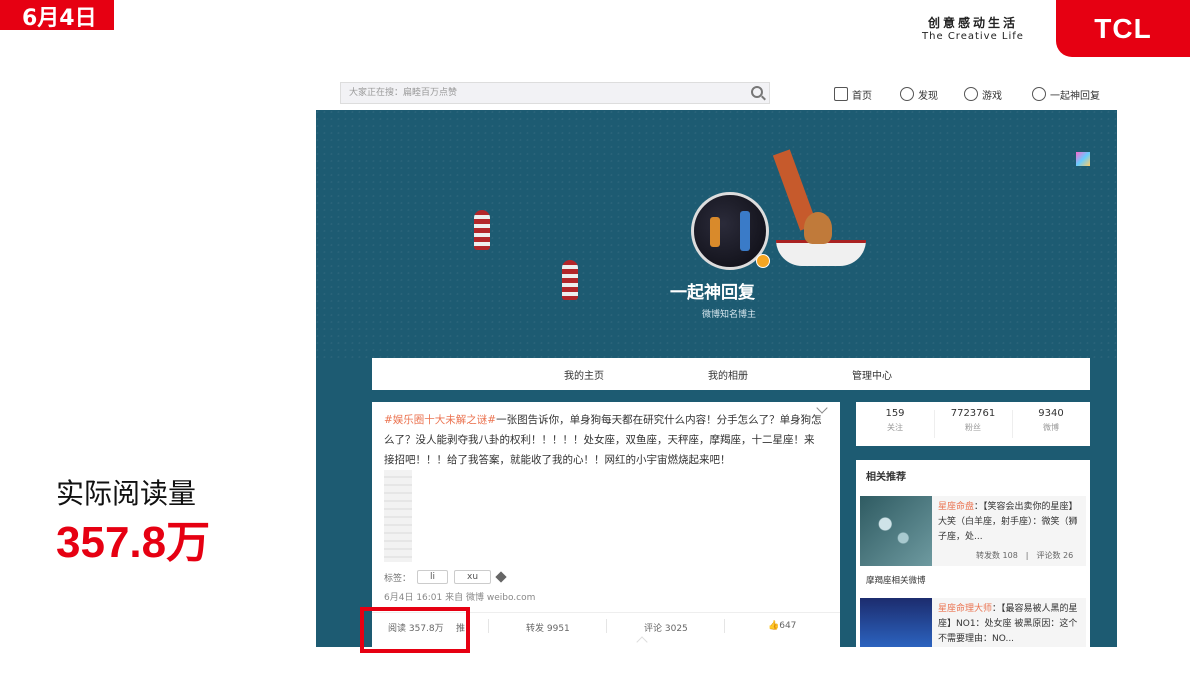  Describe the element at coordinates (1039, 94) in the screenshot. I see `user-icon` at that location.